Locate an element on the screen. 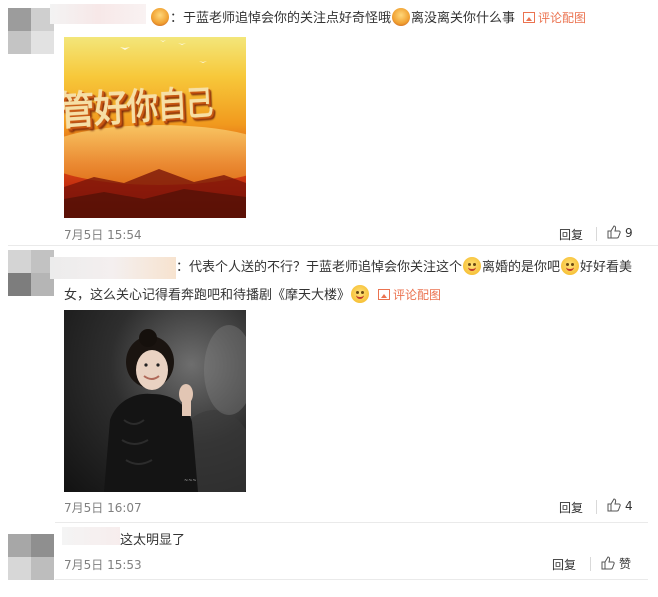  comment-time: 7月5日 15:53 is located at coordinates (103, 565).